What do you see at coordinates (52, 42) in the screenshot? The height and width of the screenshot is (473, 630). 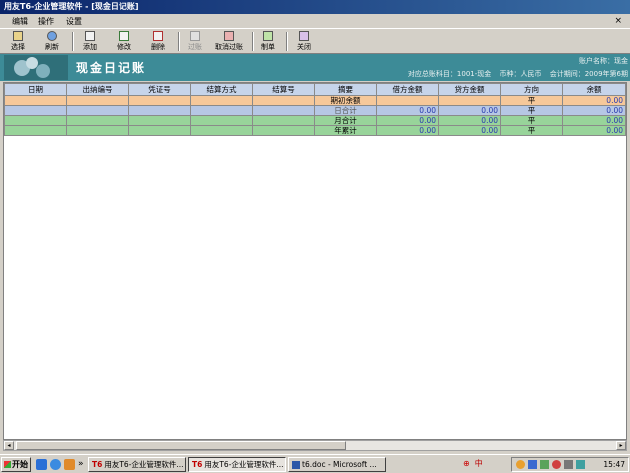 I see `refresh-button: 刷新` at bounding box center [52, 42].